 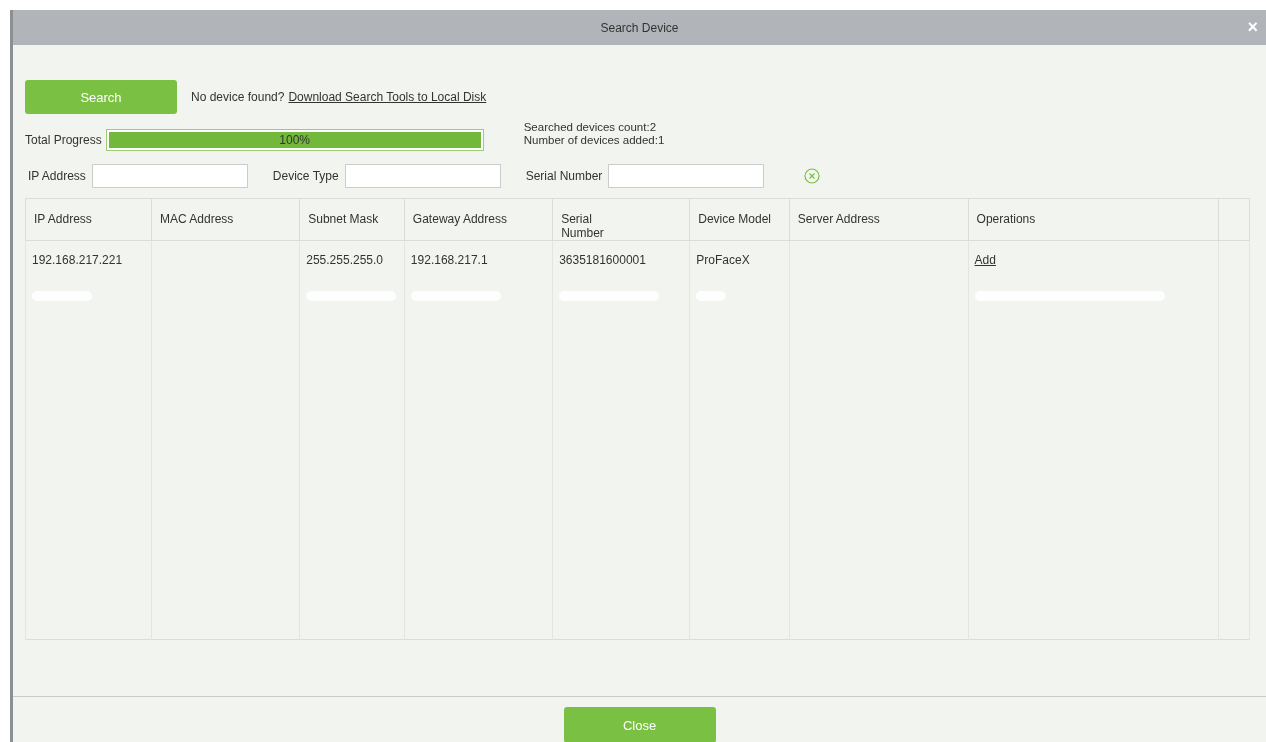 I want to click on table-cell: 192.168.217.1, so click(x=449, y=260).